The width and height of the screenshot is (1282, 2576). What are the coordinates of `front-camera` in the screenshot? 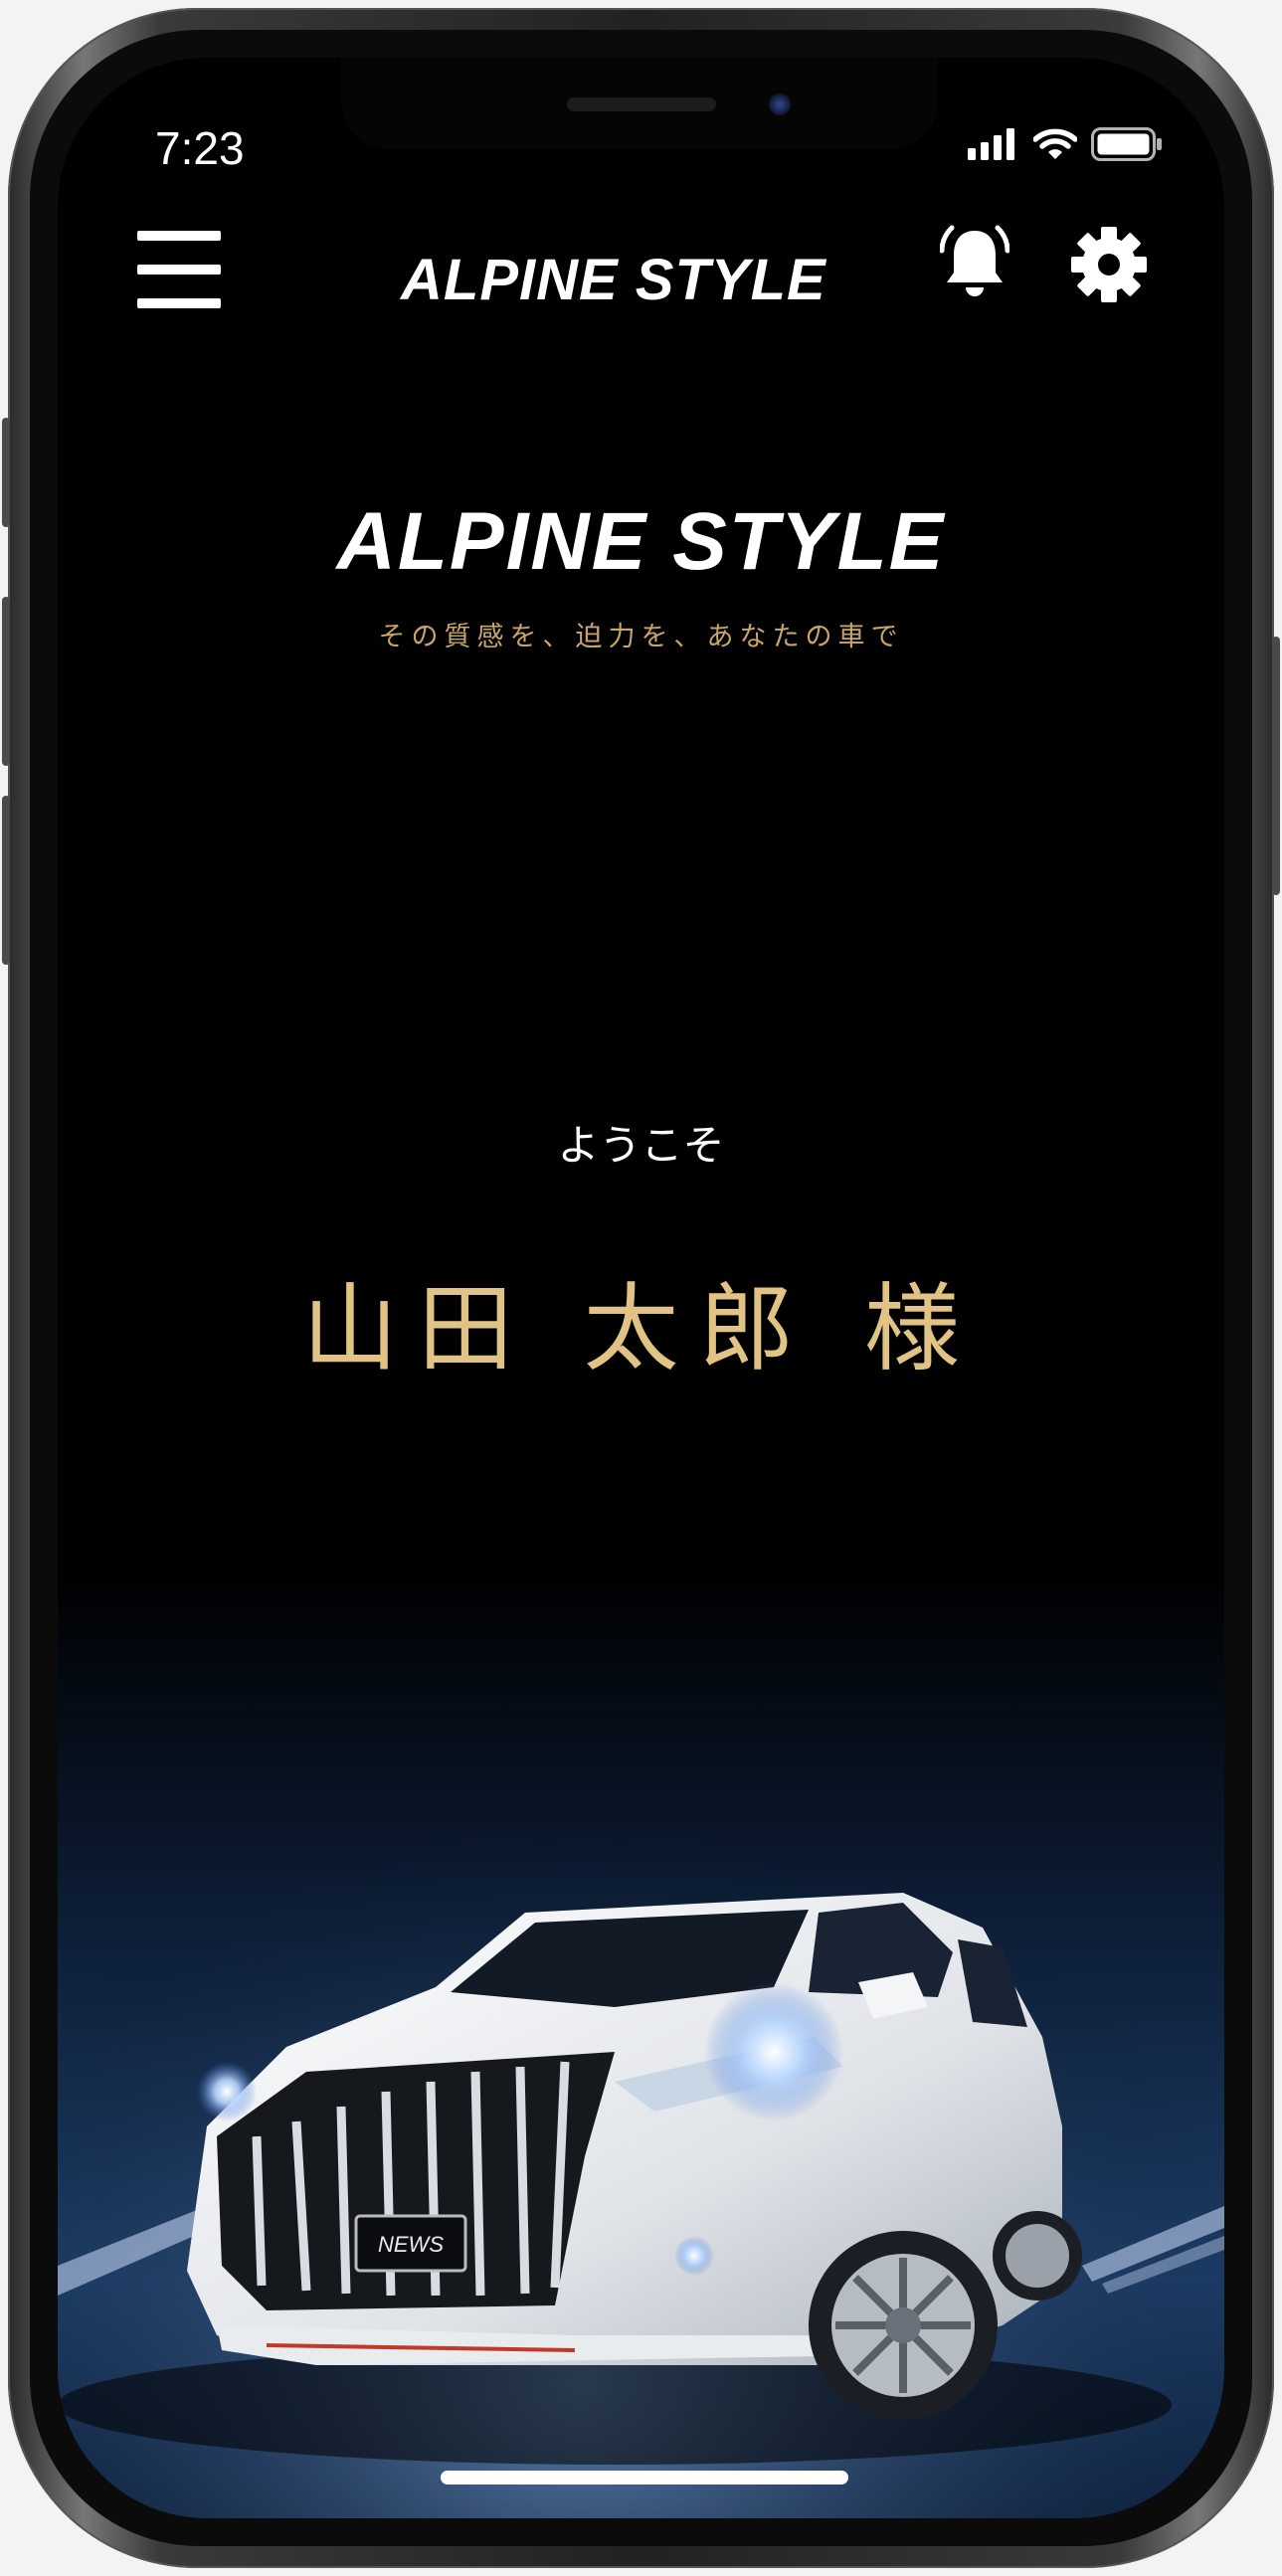 It's located at (780, 104).